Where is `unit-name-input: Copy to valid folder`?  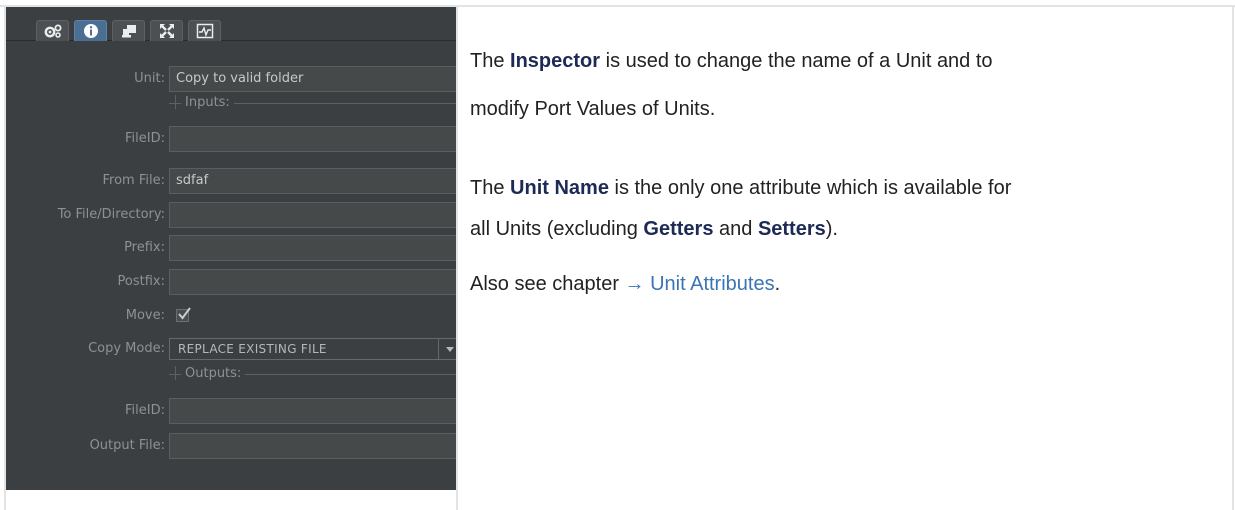 unit-name-input: Copy to valid folder is located at coordinates (312, 79).